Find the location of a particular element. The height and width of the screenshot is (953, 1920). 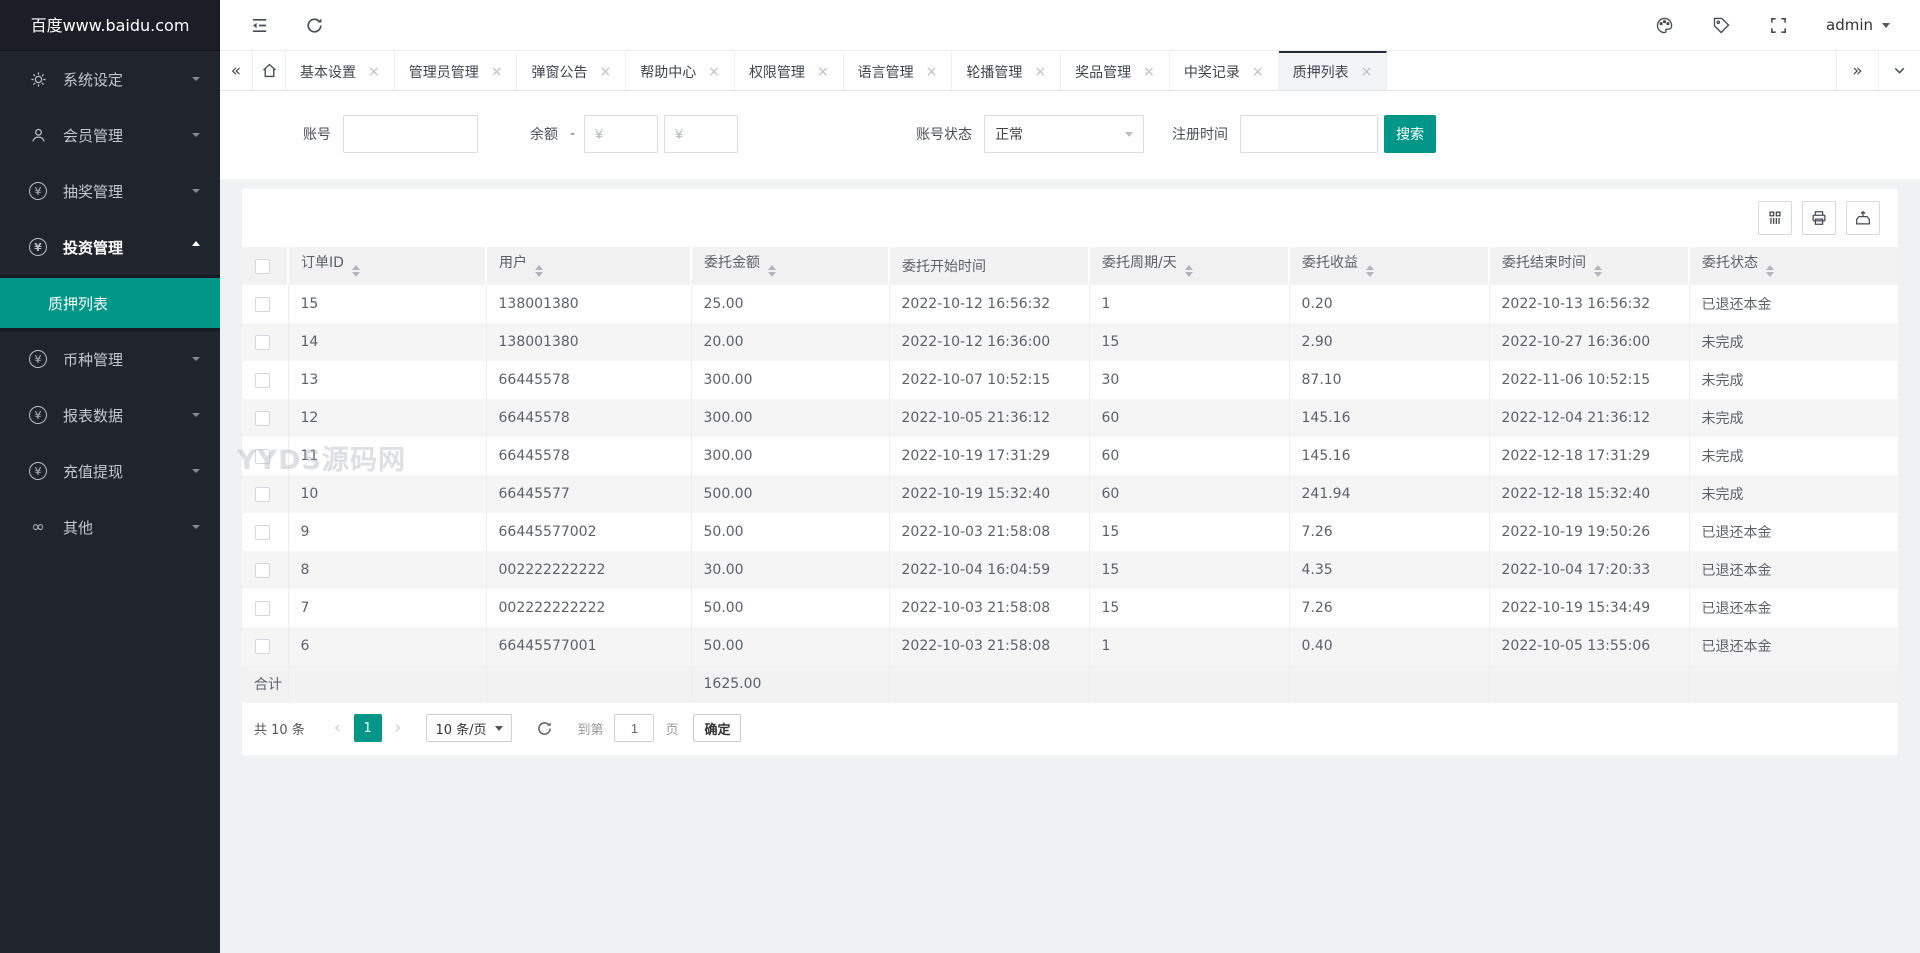

register-time-input is located at coordinates (1309, 134).